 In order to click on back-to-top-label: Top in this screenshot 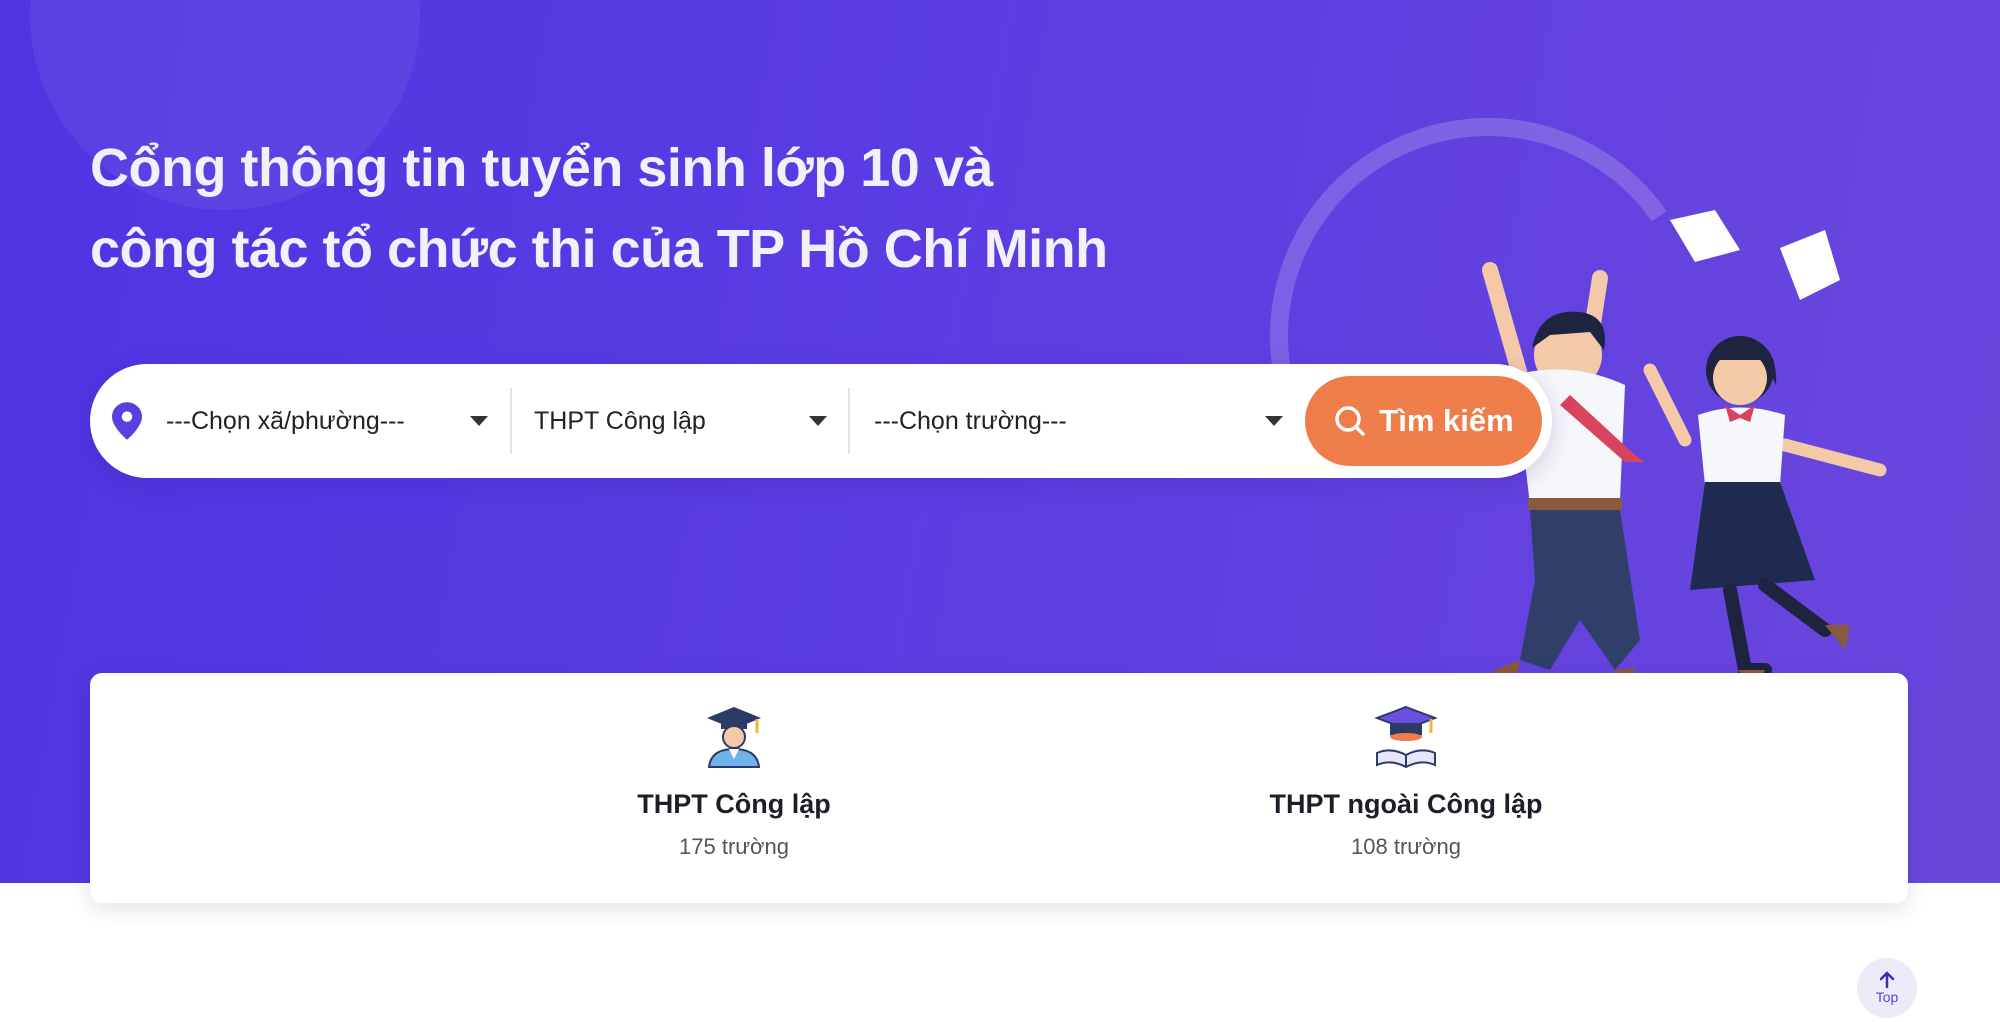, I will do `click(1887, 997)`.